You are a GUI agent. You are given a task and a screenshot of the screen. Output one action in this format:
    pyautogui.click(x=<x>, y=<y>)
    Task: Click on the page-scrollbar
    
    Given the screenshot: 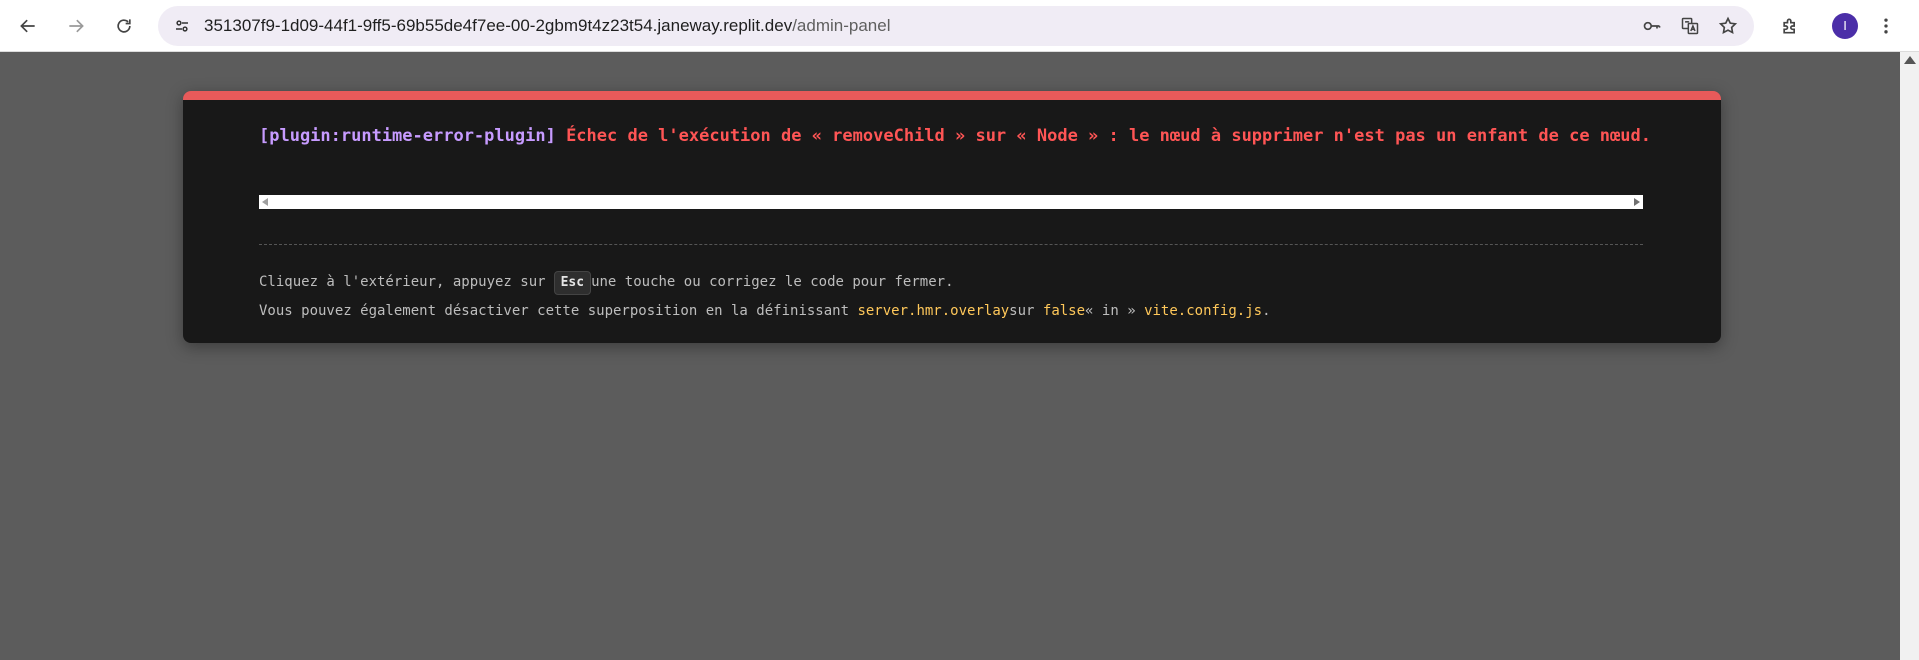 What is the action you would take?
    pyautogui.click(x=1909, y=356)
    